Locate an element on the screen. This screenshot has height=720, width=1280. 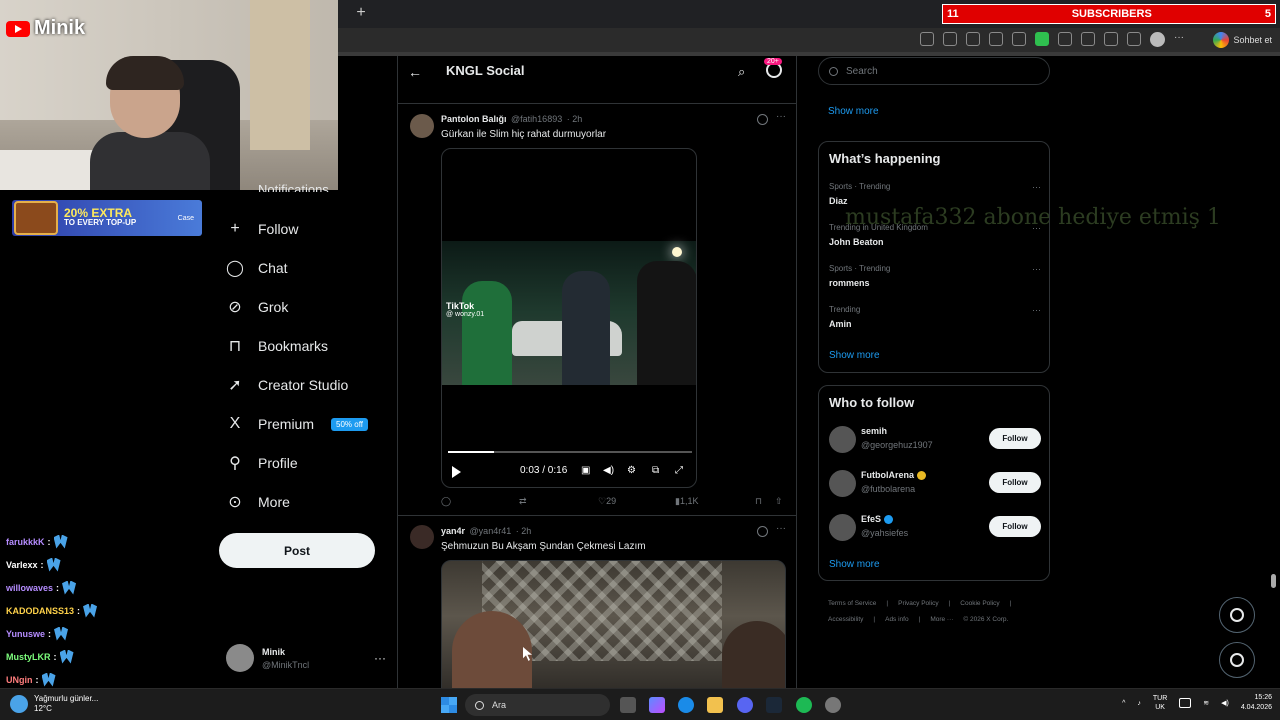
tweet-author: Pantolon Balığı is located at coordinates (474, 119).